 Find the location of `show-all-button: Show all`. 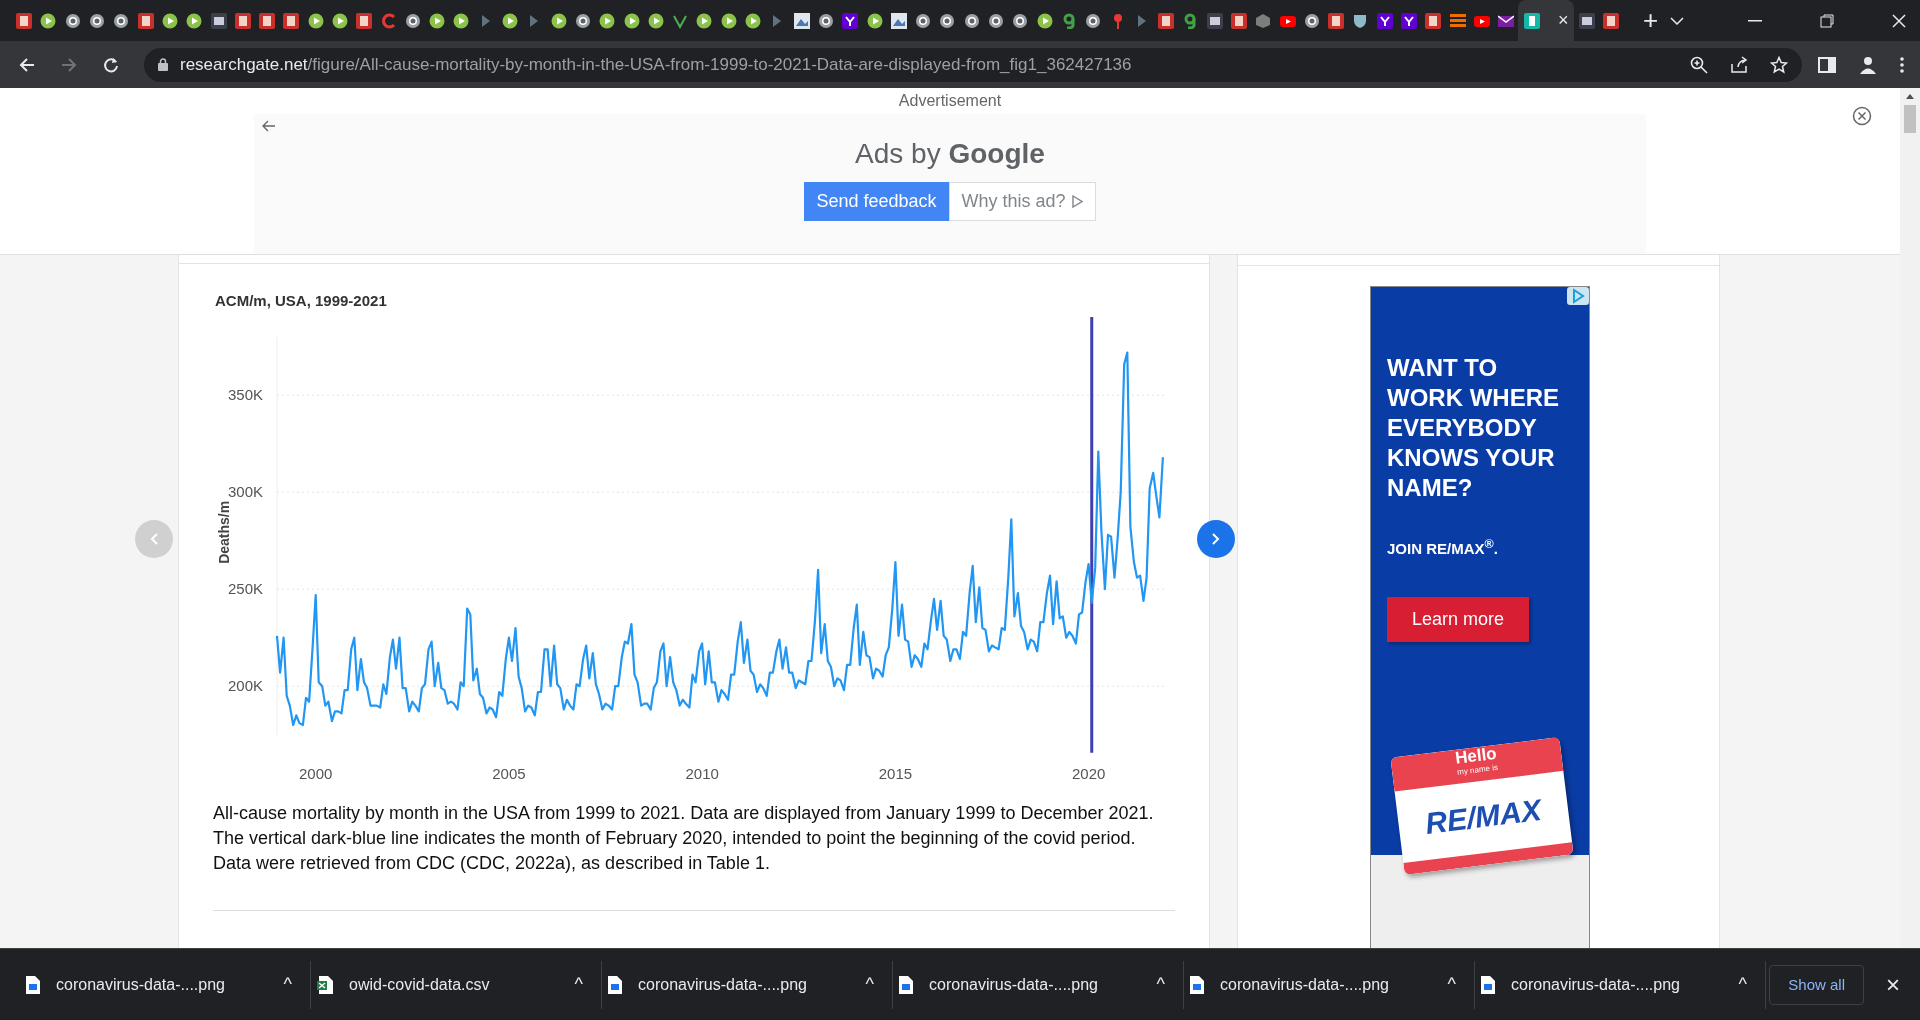

show-all-button: Show all is located at coordinates (1816, 984).